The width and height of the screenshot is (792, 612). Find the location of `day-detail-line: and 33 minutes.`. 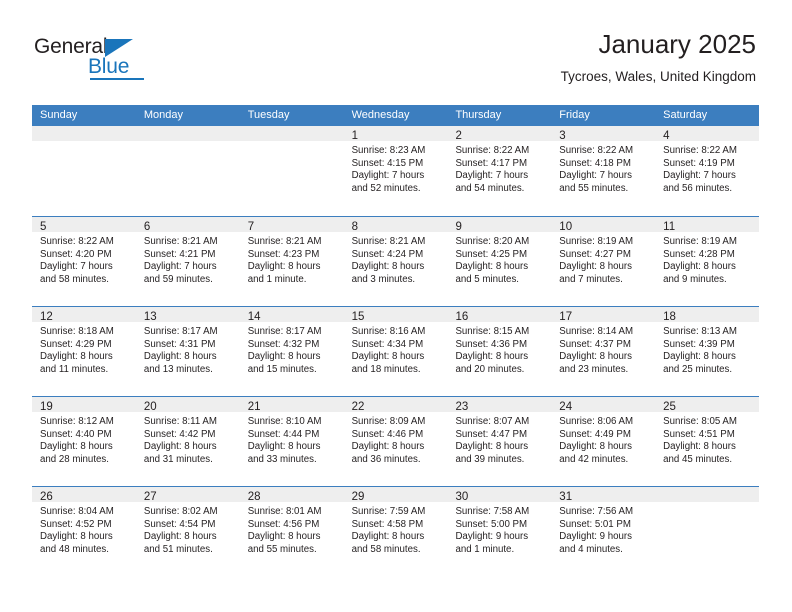

day-detail-line: and 33 minutes. is located at coordinates (282, 459).